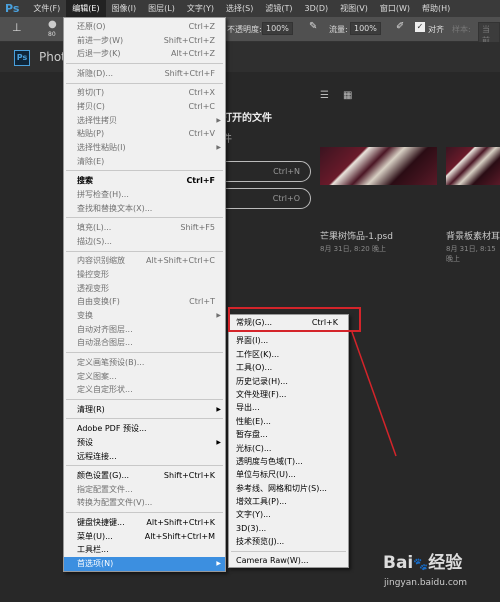  I want to click on baidu-logo: Bai🐾经验, so click(423, 563).